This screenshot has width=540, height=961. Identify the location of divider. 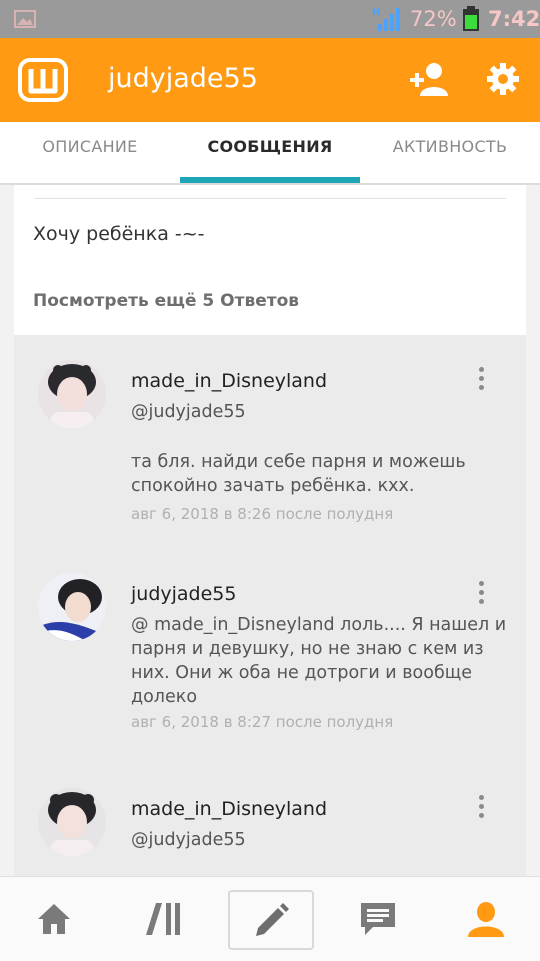
(270, 198).